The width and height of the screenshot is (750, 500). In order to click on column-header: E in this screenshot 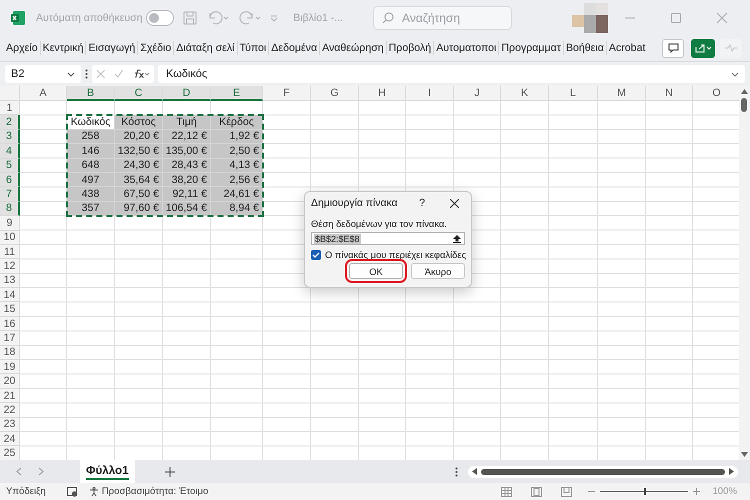, I will do `click(237, 93)`.